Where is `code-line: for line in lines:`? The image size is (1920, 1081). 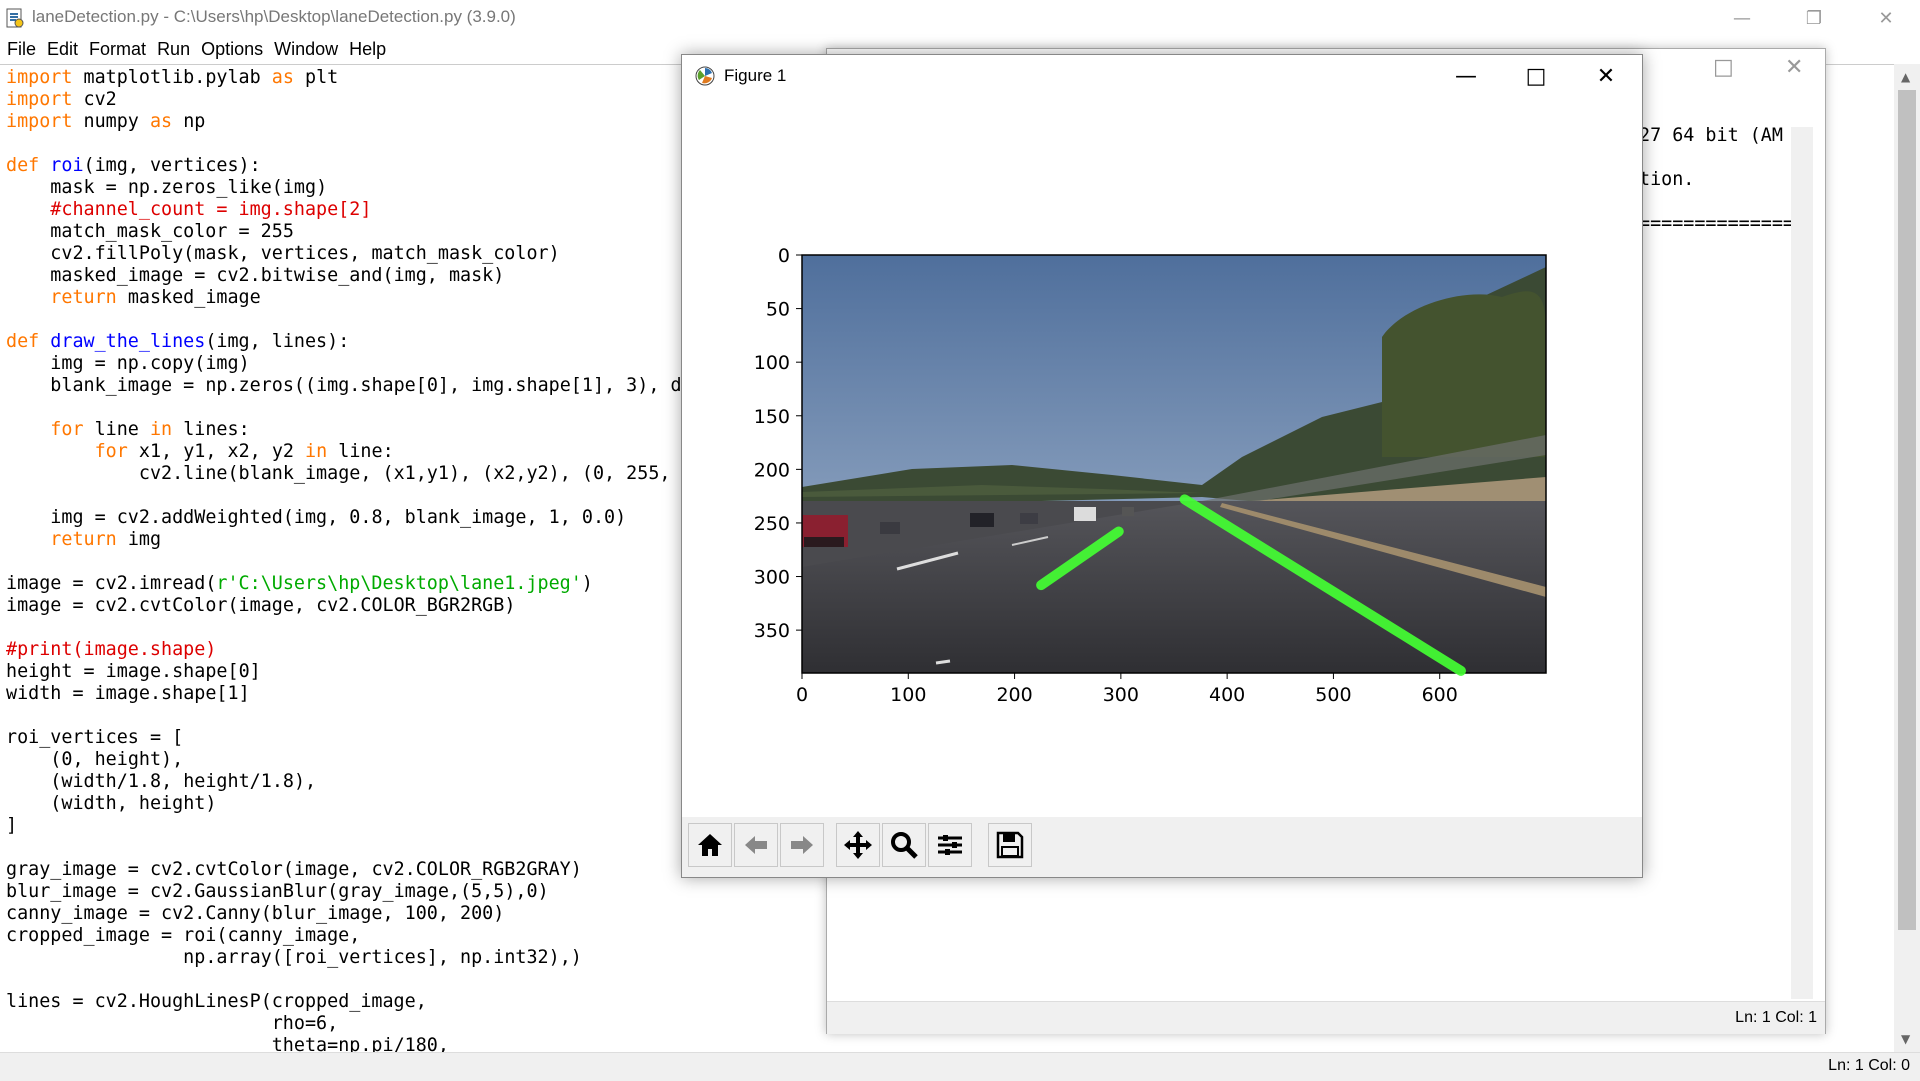
code-line: for line in lines: is located at coordinates (150, 429).